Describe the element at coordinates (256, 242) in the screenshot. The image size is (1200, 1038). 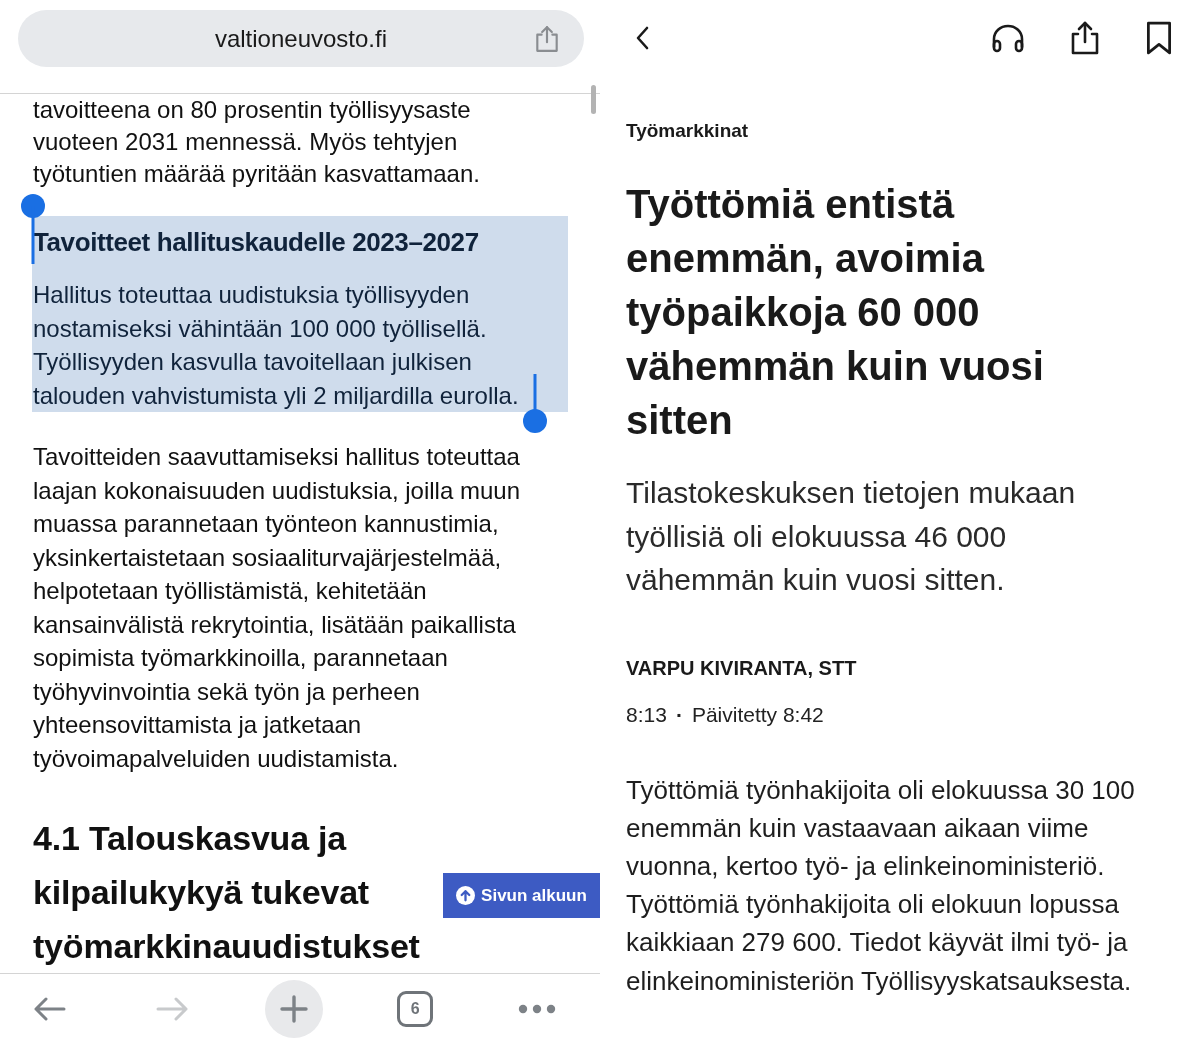
I see `section-subheading: Tavoitteet hallituskaudelle 2023–2027` at that location.